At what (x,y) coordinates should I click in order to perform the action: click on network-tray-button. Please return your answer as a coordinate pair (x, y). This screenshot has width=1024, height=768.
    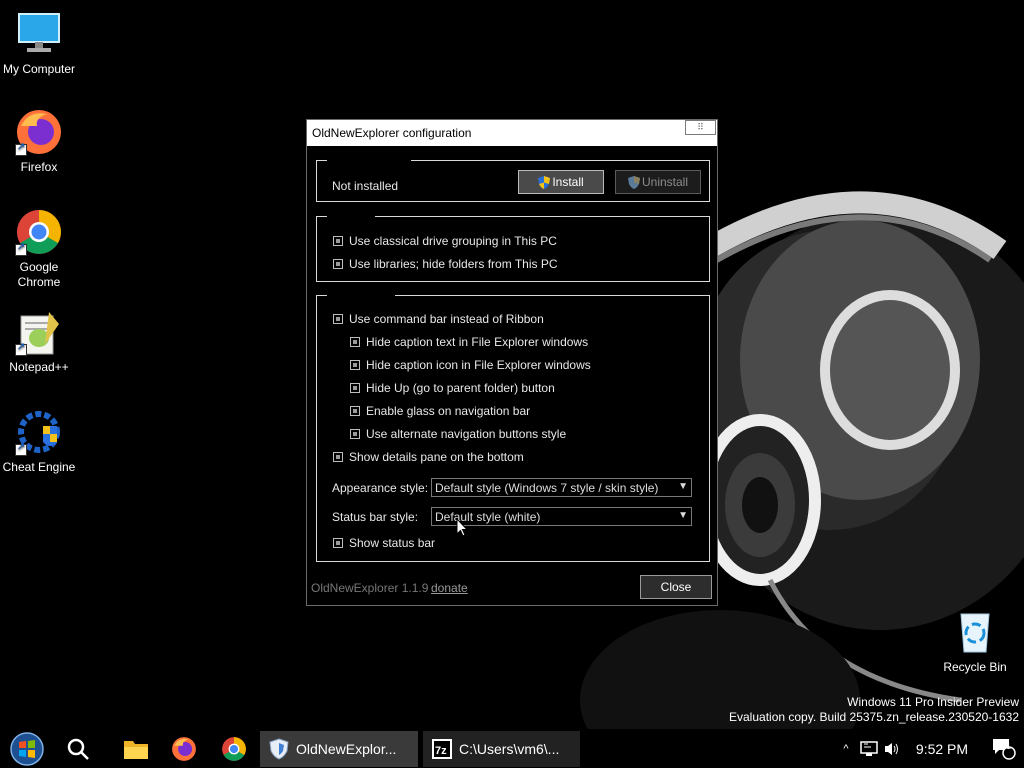
    Looking at the image, I should click on (869, 748).